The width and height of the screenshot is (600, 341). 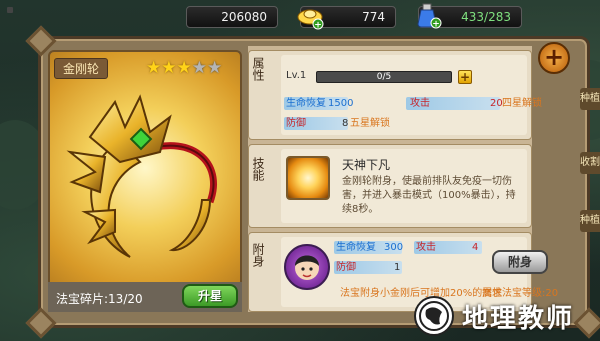 What do you see at coordinates (141, 176) in the screenshot?
I see `golden-ring-artifact-image` at bounding box center [141, 176].